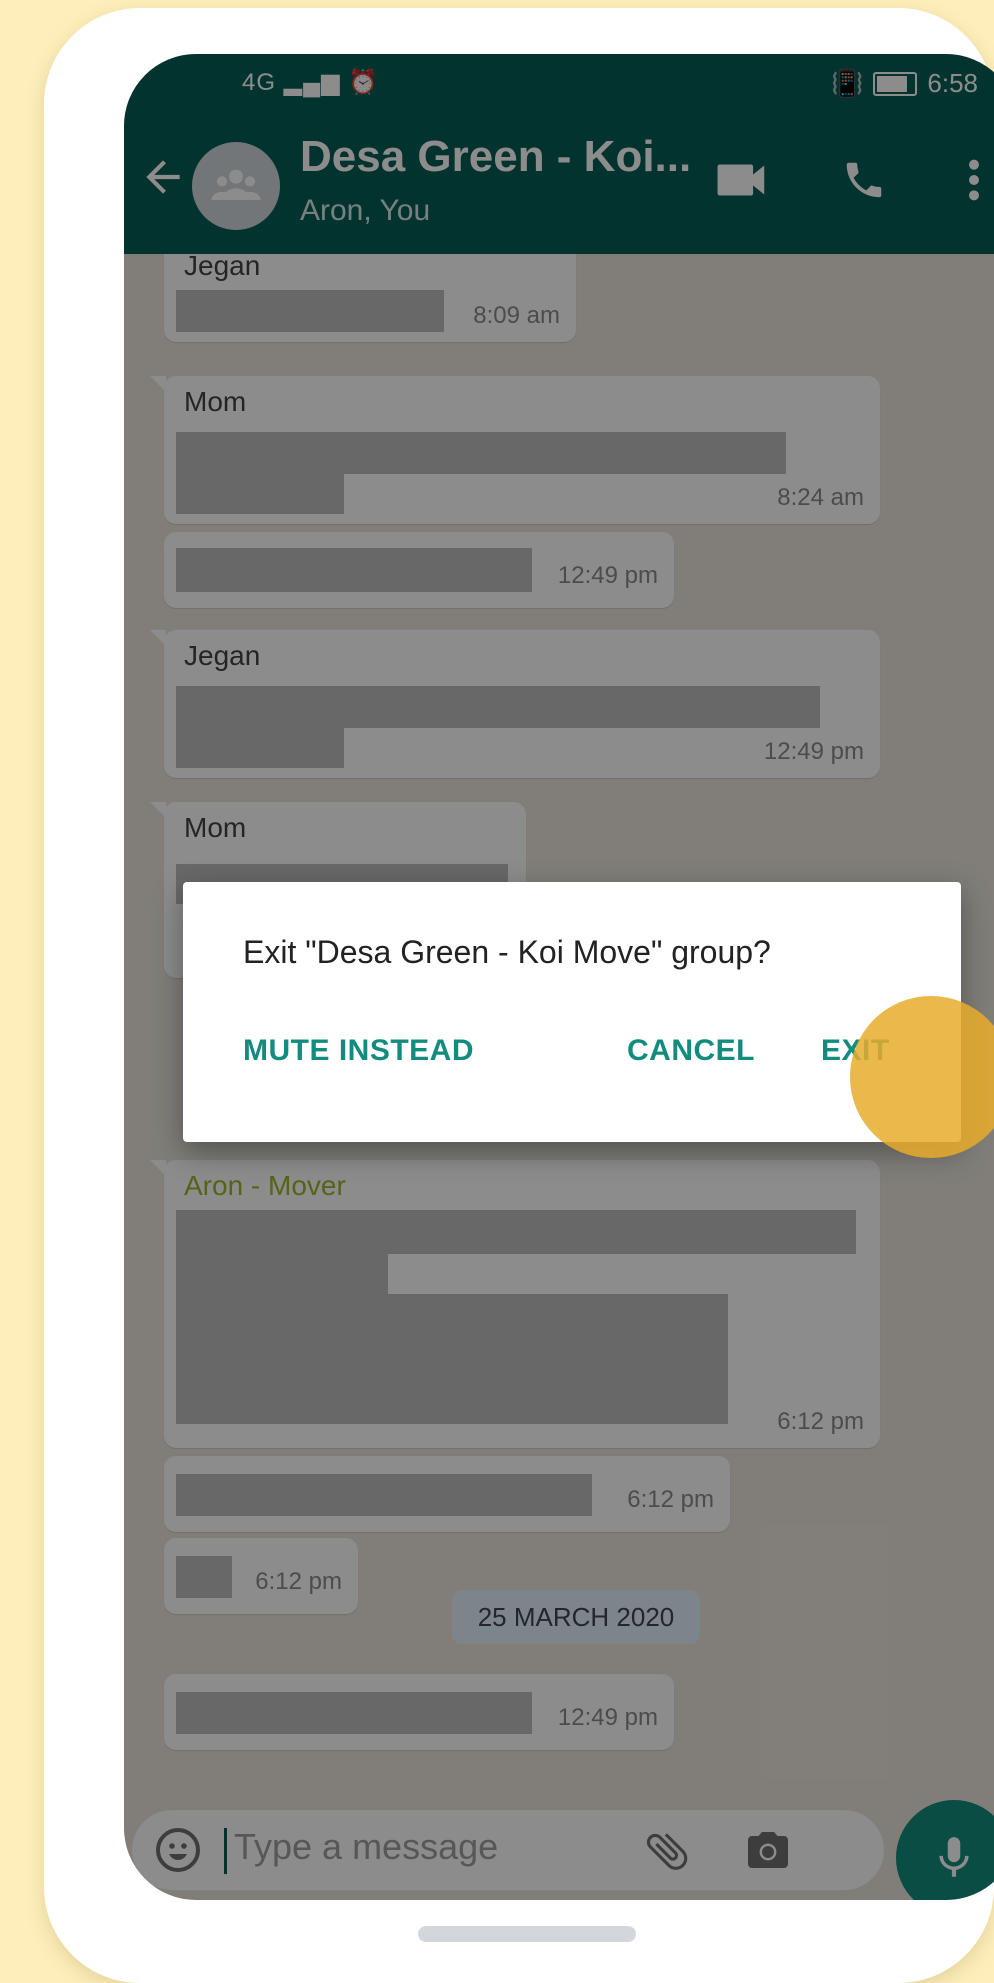  I want to click on cancel-button: CANCEL, so click(691, 1051).